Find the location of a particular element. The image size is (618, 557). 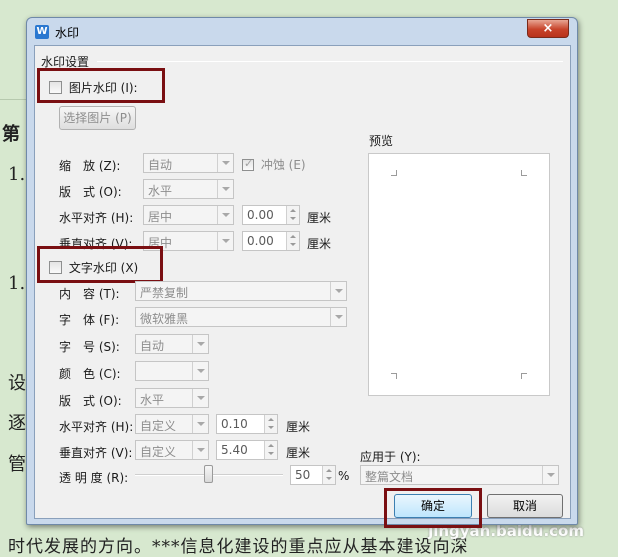

picture-layout-select: 水平 is located at coordinates (188, 189).